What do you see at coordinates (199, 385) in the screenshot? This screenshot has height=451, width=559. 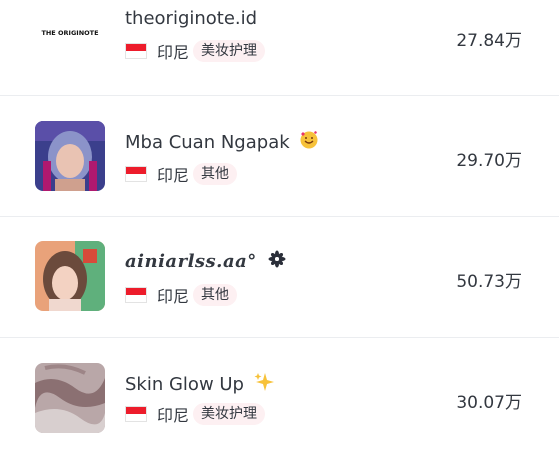 I see `creator-name: Skin Glow Up` at bounding box center [199, 385].